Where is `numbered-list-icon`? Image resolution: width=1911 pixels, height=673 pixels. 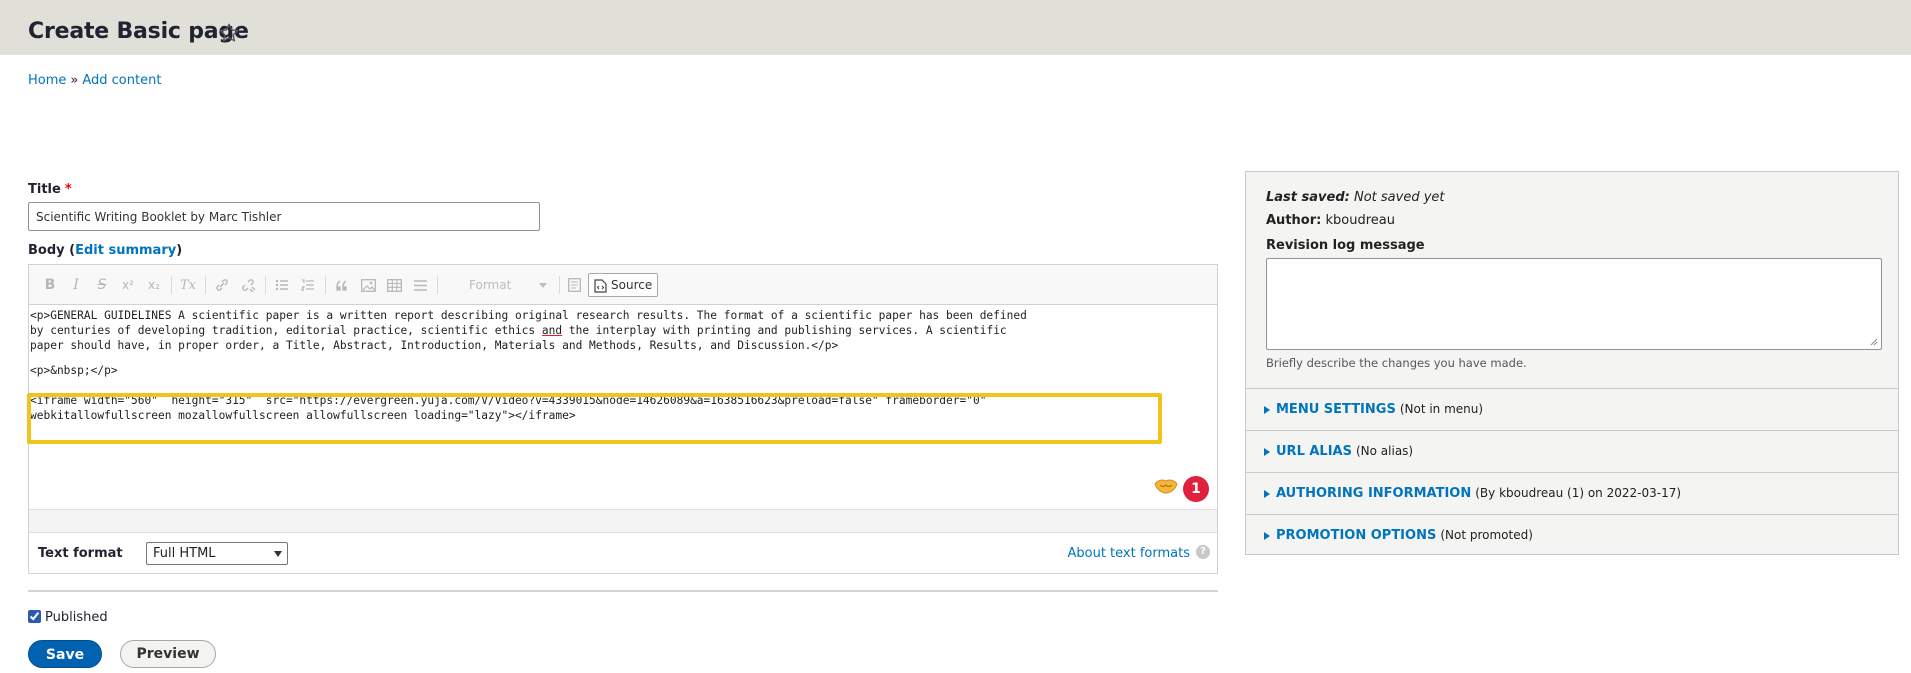
numbered-list-icon is located at coordinates (307, 285).